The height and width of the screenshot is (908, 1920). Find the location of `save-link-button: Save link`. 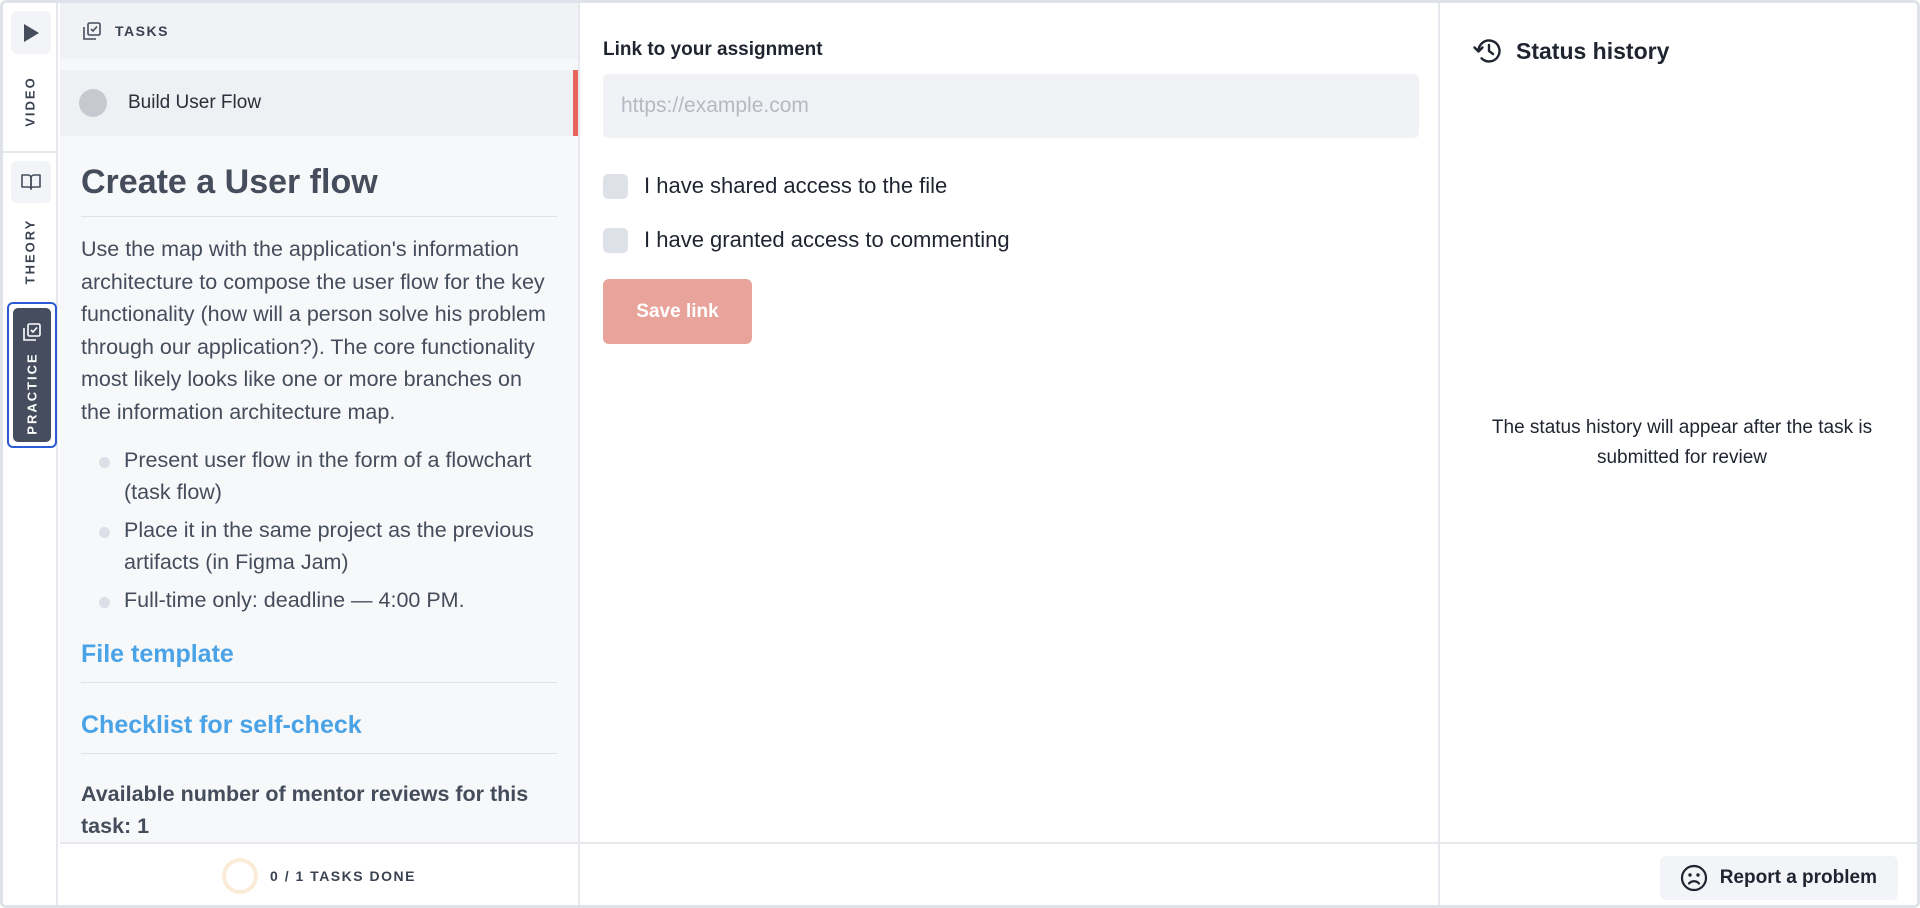

save-link-button: Save link is located at coordinates (677, 311).